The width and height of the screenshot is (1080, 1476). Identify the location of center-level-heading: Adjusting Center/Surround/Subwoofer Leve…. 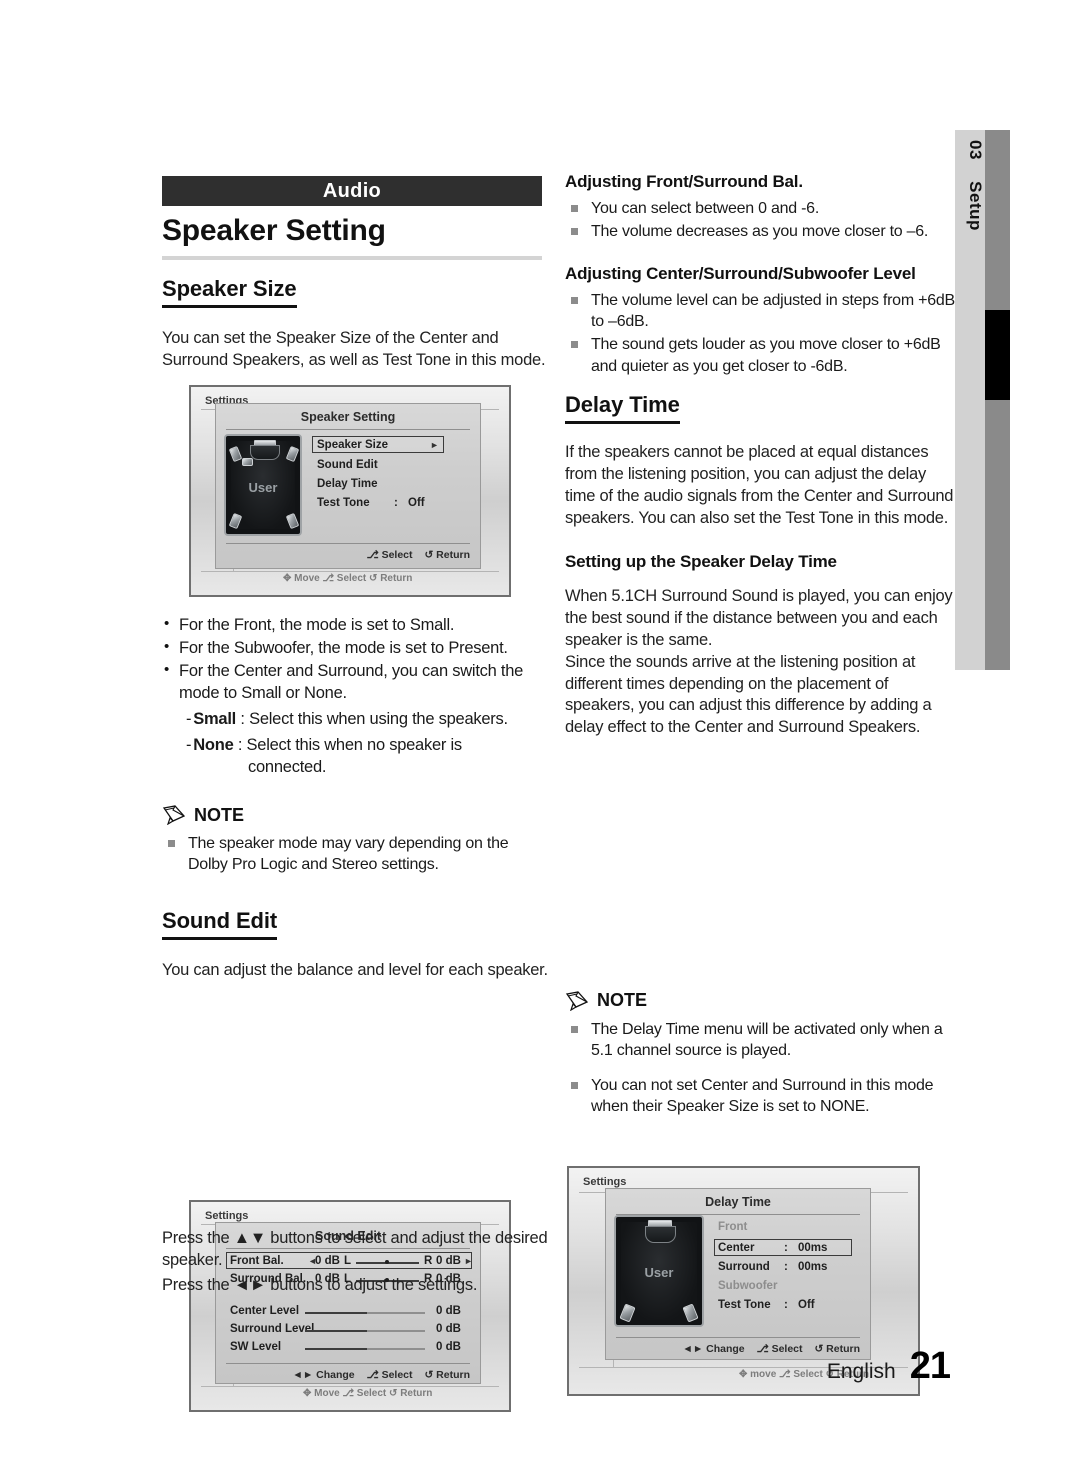
(740, 274).